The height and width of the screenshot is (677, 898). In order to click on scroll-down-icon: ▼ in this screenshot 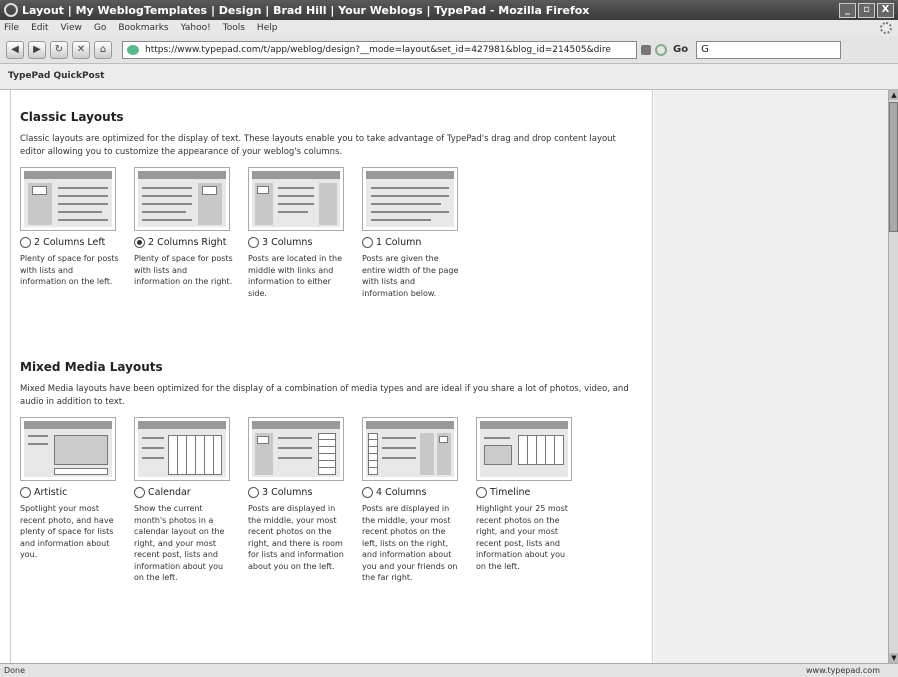, I will do `click(893, 658)`.